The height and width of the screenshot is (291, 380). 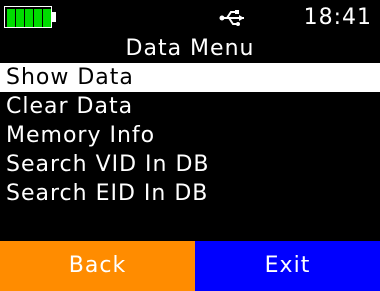 I want to click on back-button: Back, so click(x=97, y=266).